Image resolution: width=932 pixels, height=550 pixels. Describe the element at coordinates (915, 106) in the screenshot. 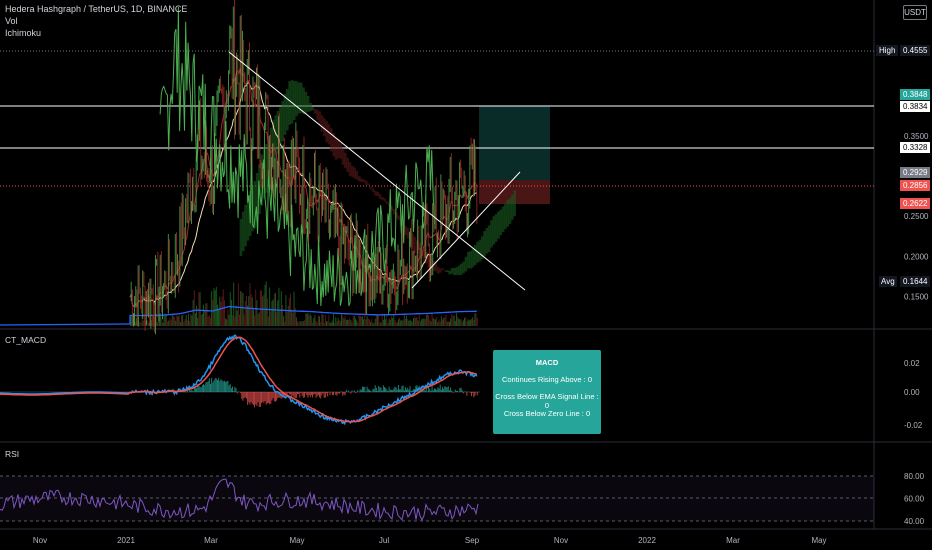

I see `line1-tag: 0.3834` at that location.